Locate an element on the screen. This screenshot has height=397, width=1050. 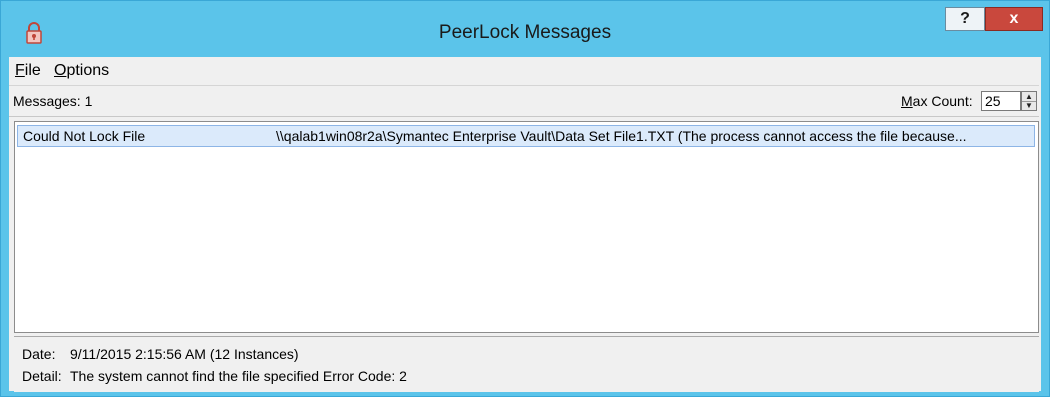
title-bar: PeerLock Messages ? x is located at coordinates (525, 29).